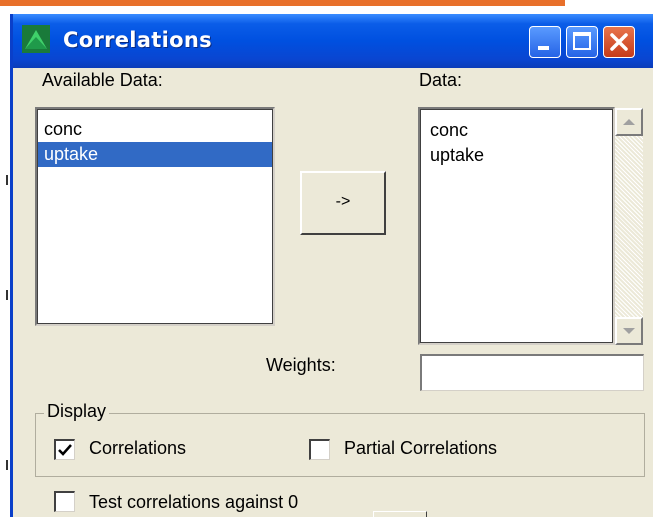 The width and height of the screenshot is (653, 517). What do you see at coordinates (532, 372) in the screenshot?
I see `weights-input` at bounding box center [532, 372].